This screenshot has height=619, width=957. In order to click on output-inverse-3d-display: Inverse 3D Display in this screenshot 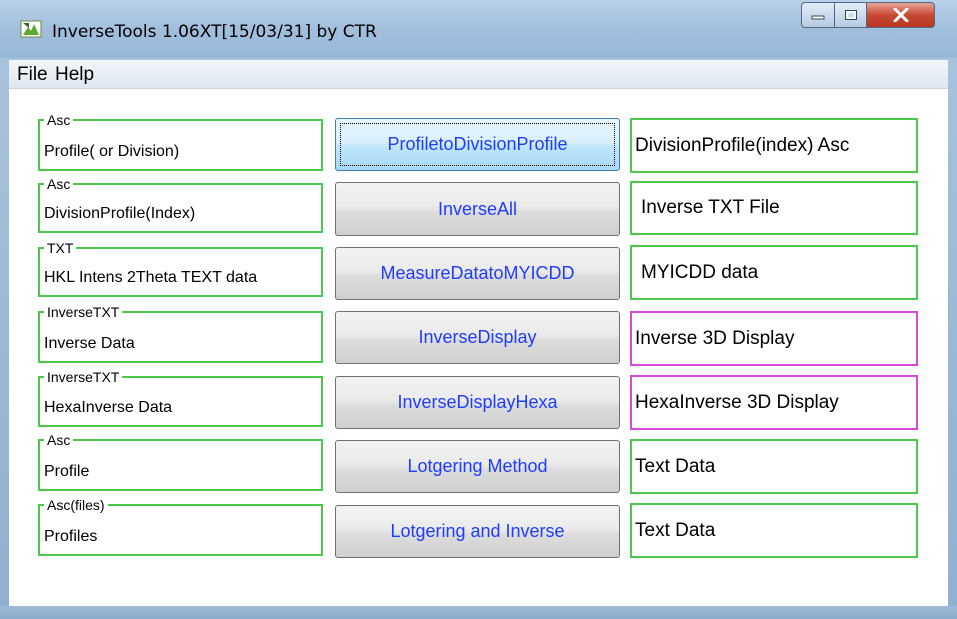, I will do `click(774, 338)`.